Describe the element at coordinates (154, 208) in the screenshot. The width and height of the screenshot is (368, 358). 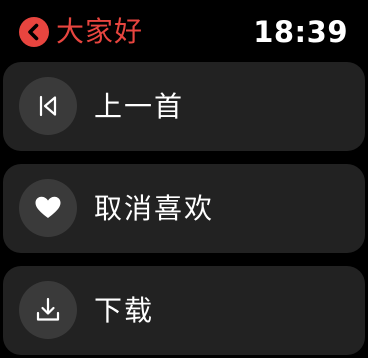
I see `unlike-label: 取消喜欢` at that location.